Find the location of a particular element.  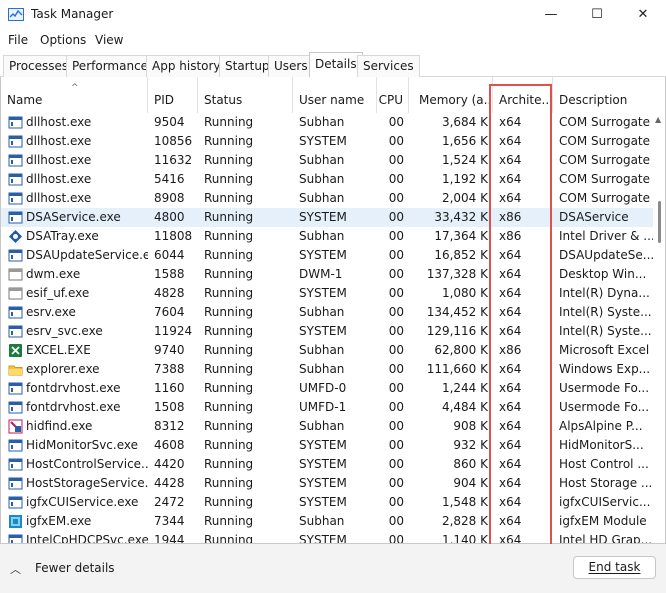

cell-pid: 11632 is located at coordinates (173, 160).